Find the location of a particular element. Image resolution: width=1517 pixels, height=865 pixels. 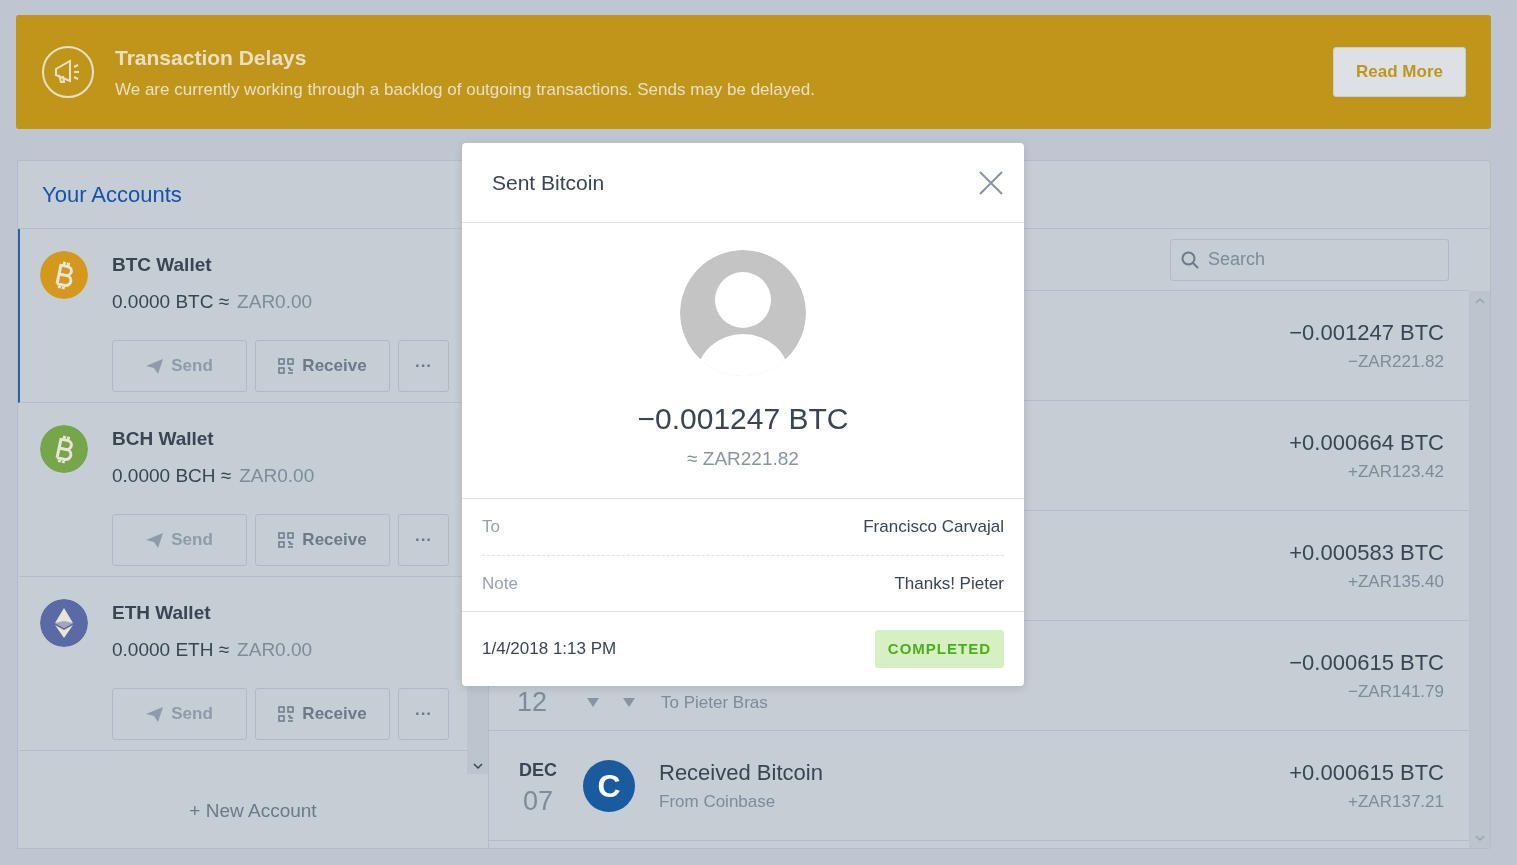

modal-title: Sent Bitcoin is located at coordinates (548, 182).